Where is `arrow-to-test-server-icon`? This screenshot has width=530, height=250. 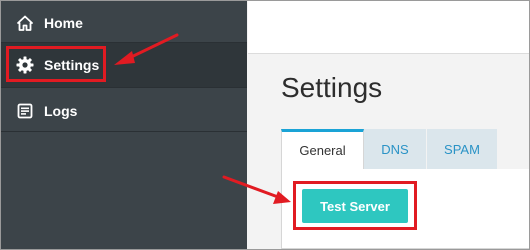
arrow-to-test-server-icon is located at coordinates (256, 189).